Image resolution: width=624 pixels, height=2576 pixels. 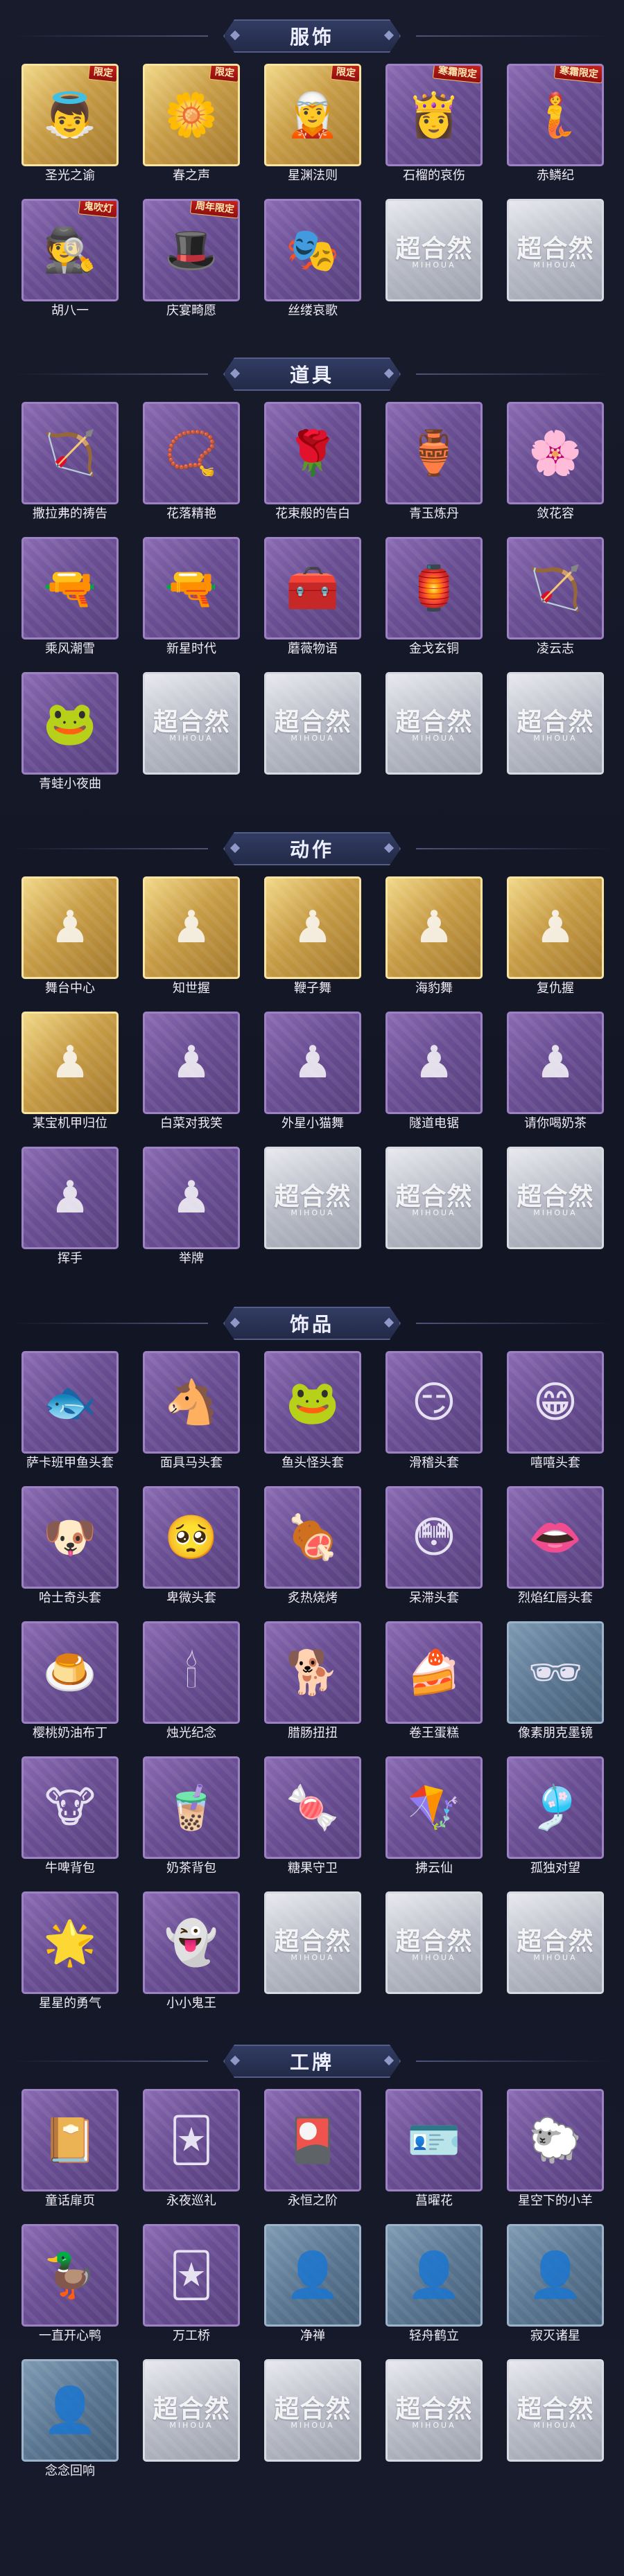 I want to click on item-card: 🏮, so click(x=434, y=588).